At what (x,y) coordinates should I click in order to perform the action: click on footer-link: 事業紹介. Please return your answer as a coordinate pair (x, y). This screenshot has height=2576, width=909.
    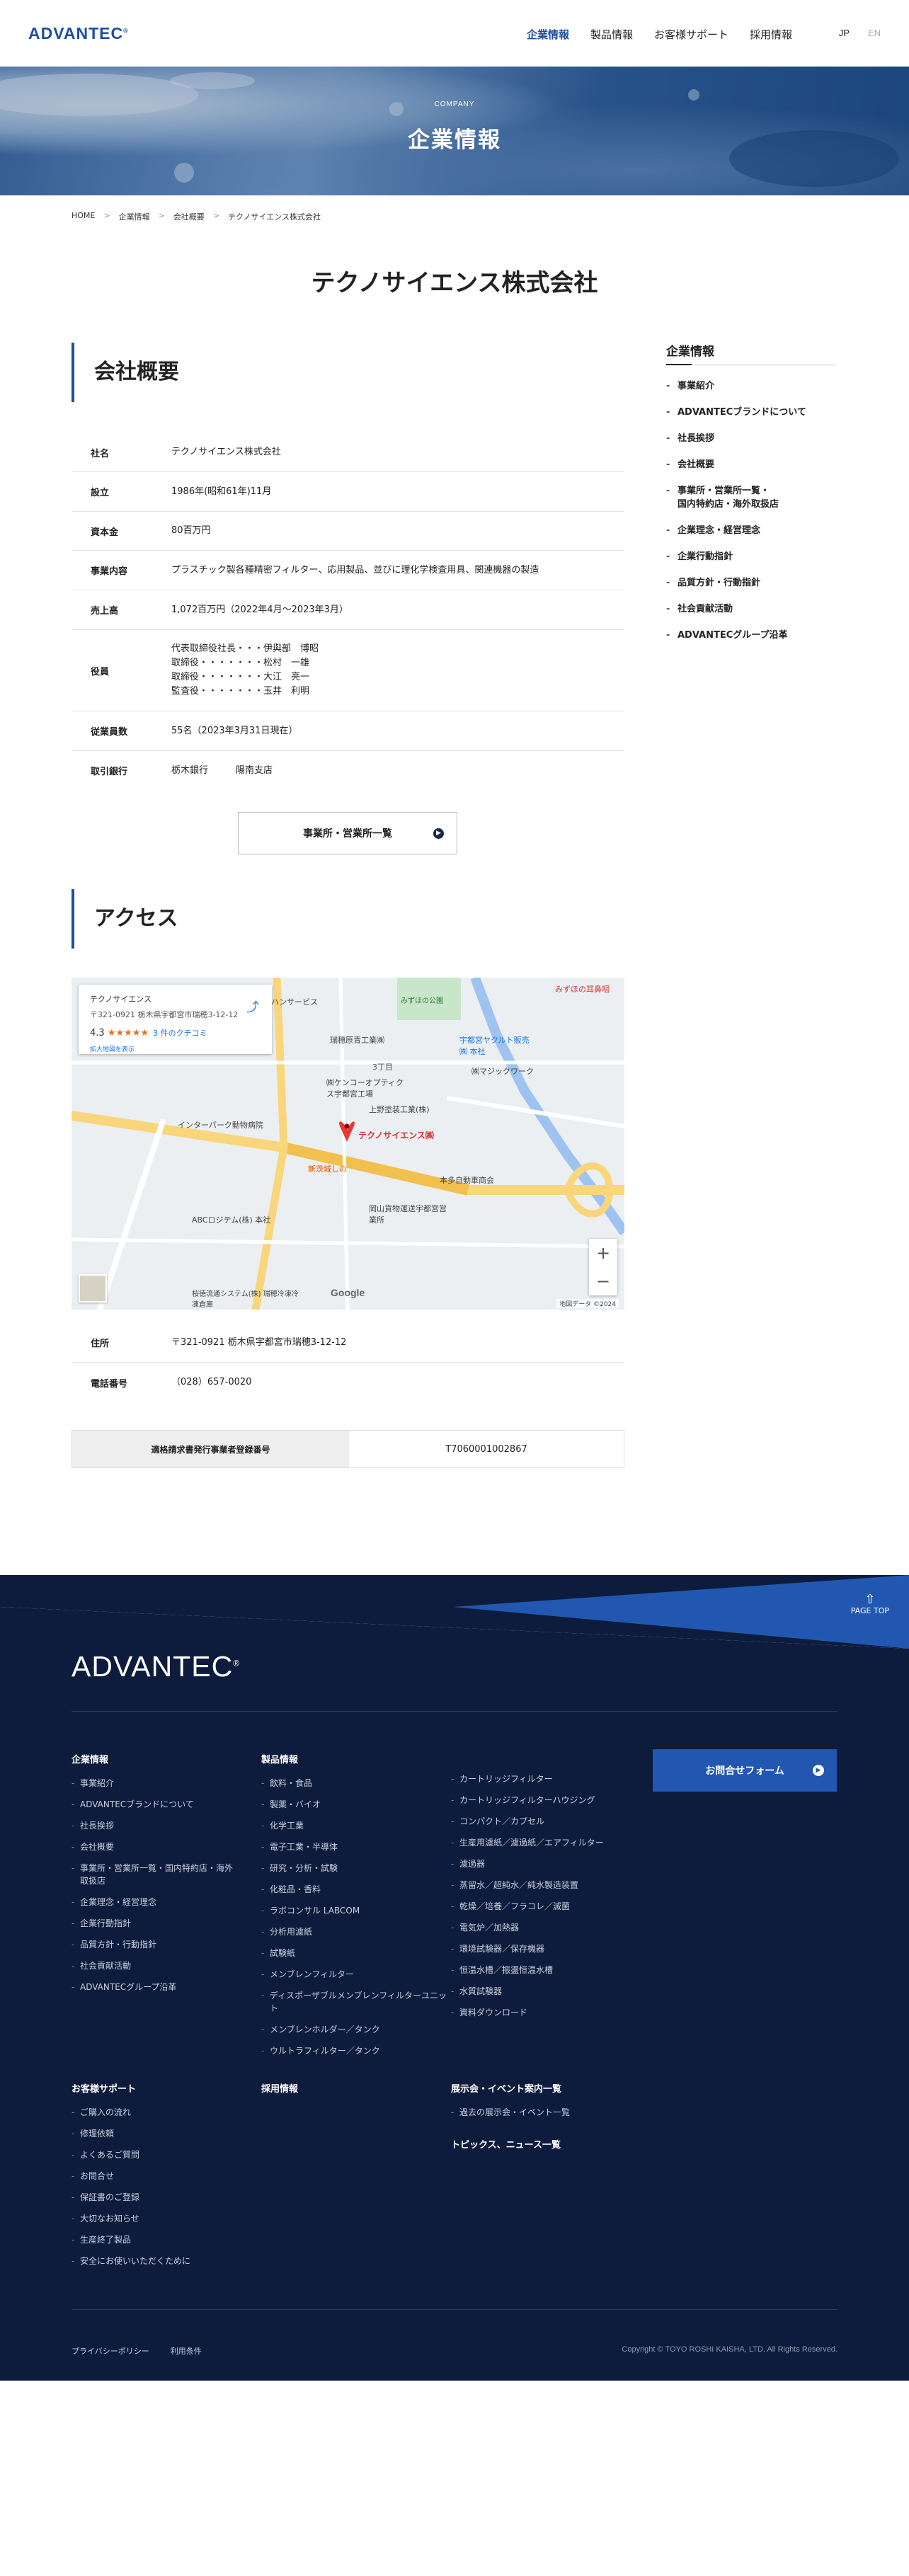
    Looking at the image, I should click on (153, 1783).